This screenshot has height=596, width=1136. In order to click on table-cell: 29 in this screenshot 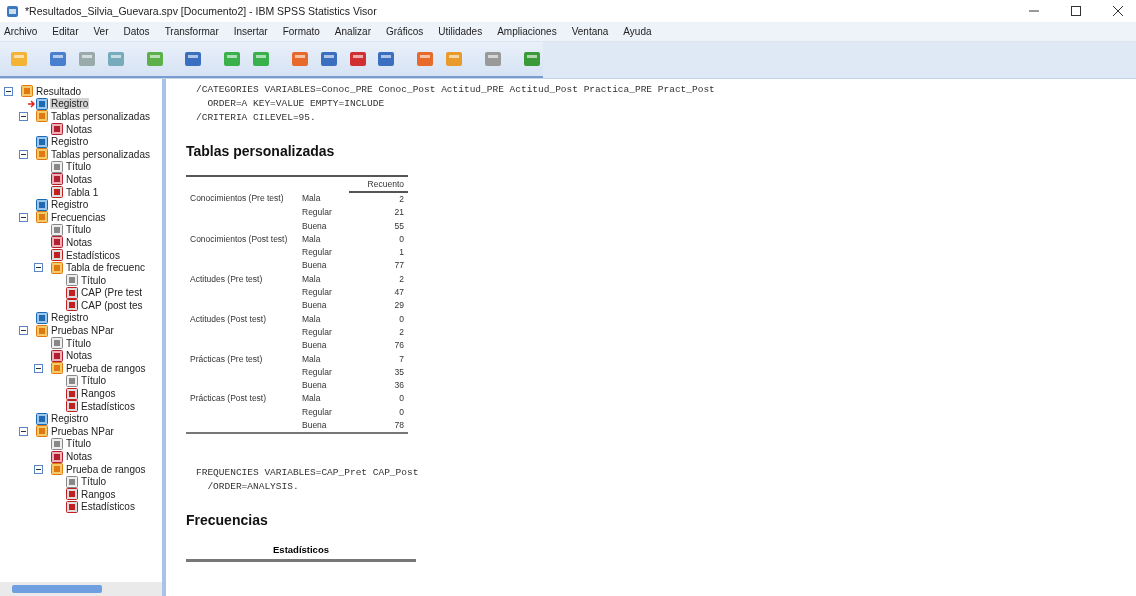, I will do `click(399, 305)`.